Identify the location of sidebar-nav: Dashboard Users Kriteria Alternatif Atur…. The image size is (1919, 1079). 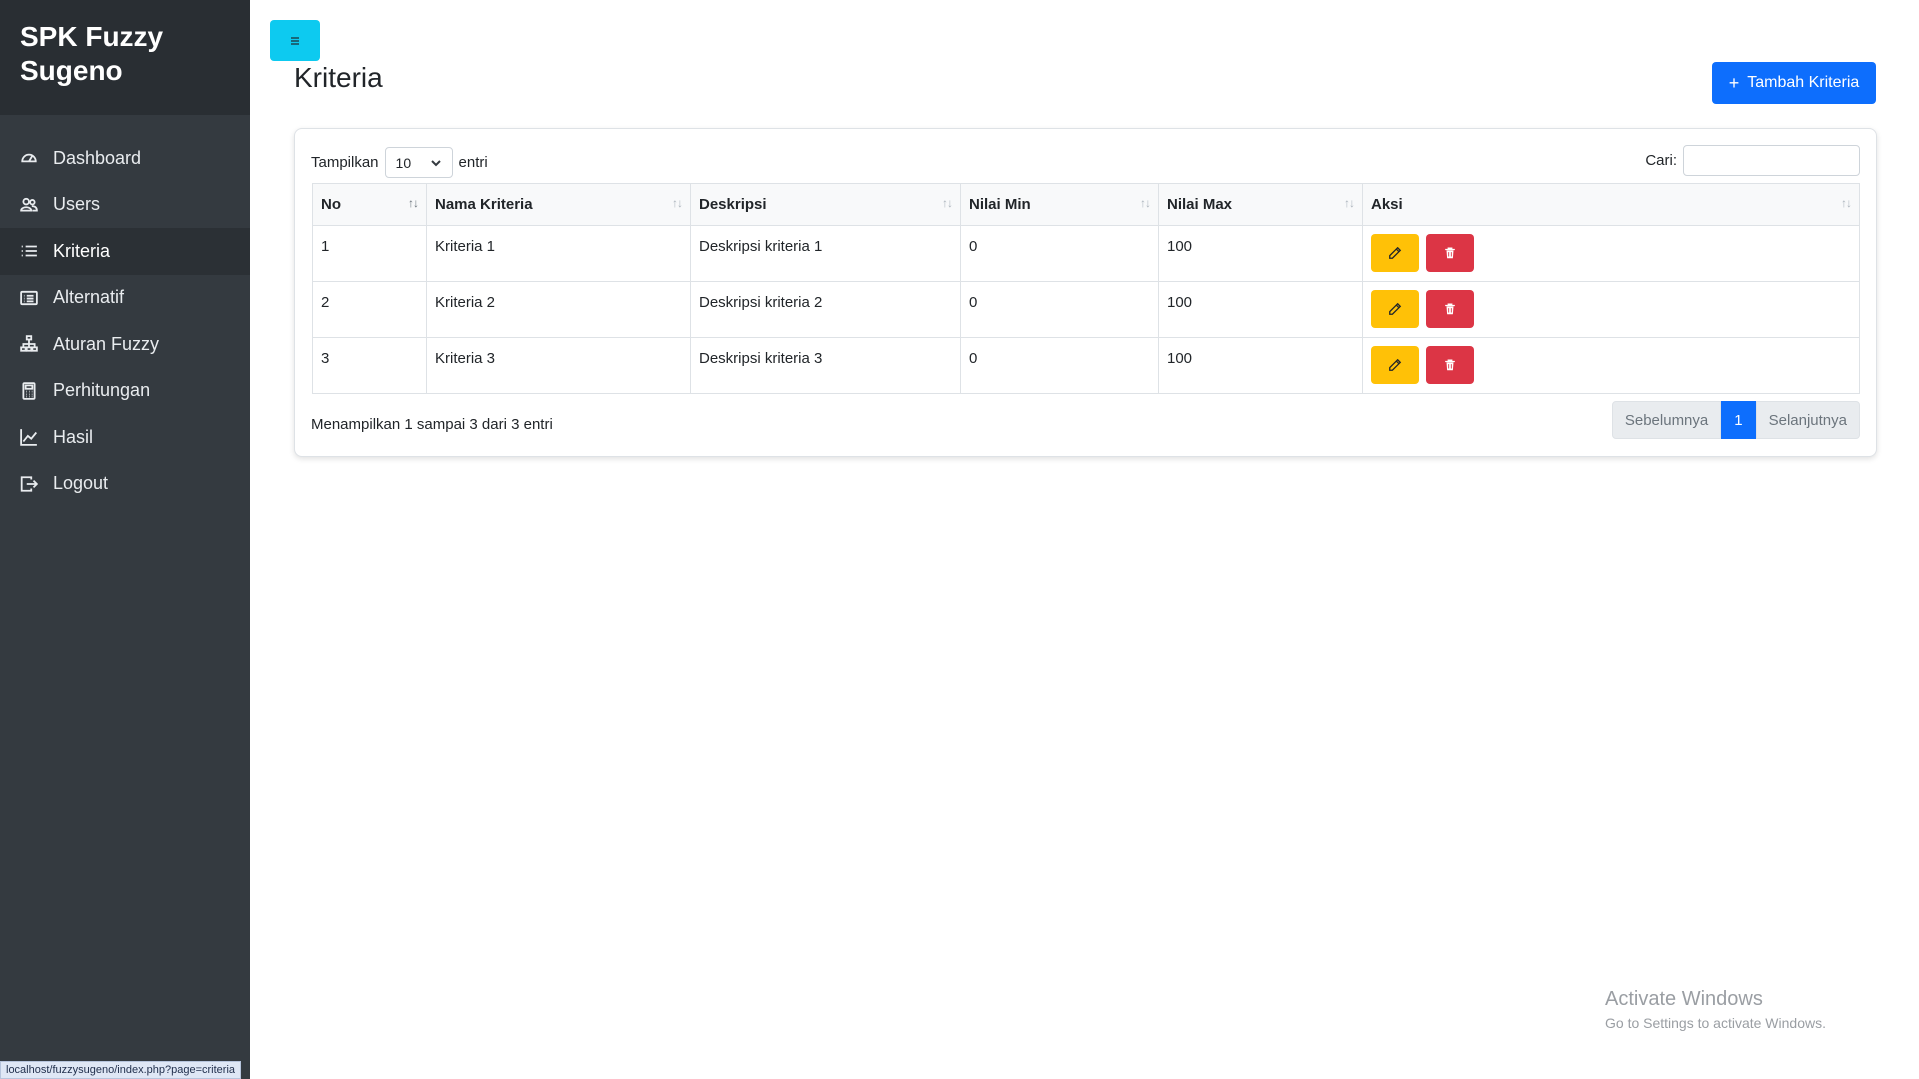
(125, 311).